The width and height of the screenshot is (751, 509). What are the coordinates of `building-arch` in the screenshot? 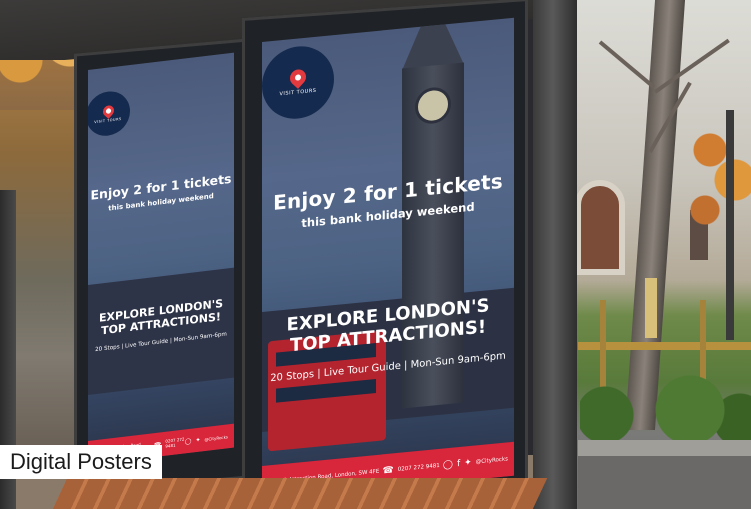 It's located at (600, 227).